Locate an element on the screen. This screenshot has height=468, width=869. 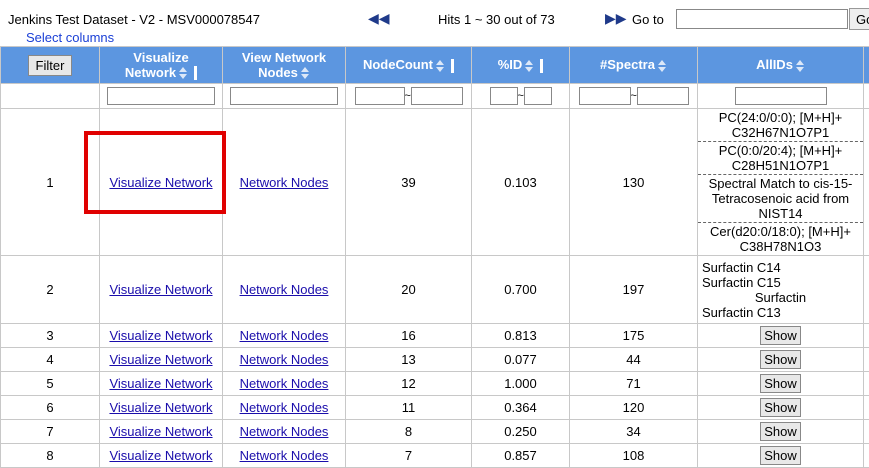
filter-cell-empty is located at coordinates (50, 96).